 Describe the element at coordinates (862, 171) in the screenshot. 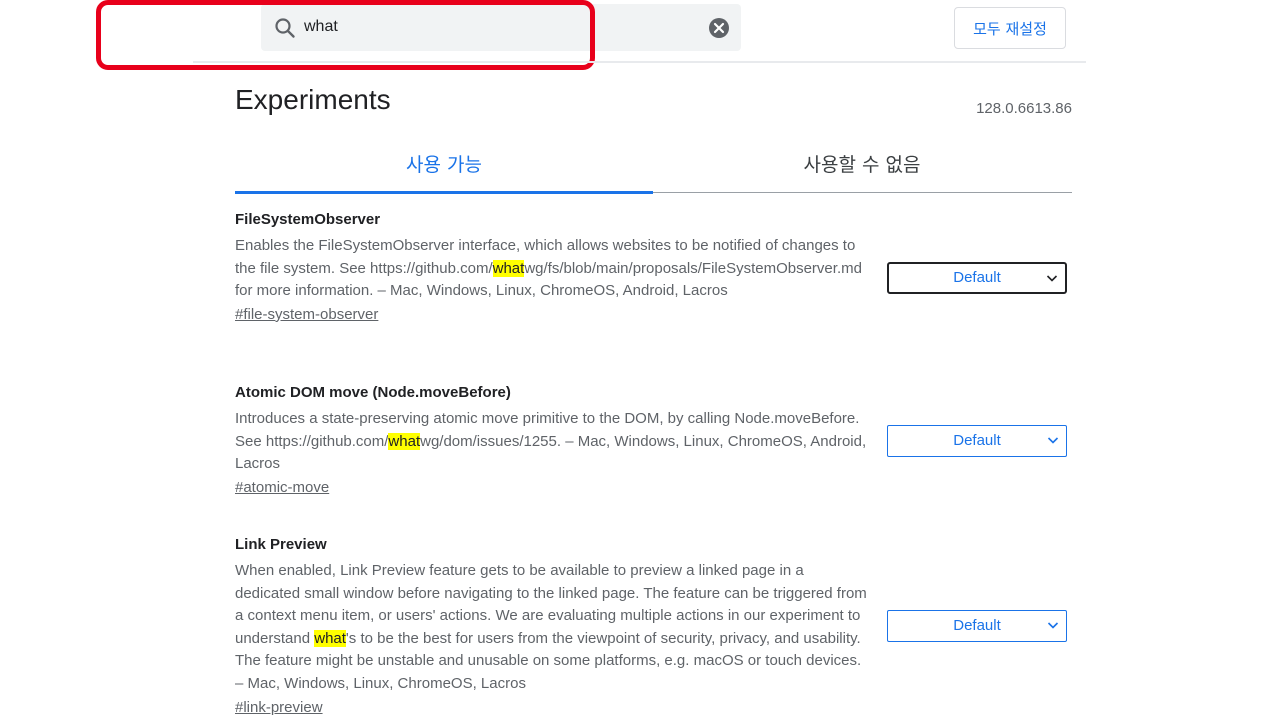

I see `tab-unavailable: 사용할 수 없음` at that location.